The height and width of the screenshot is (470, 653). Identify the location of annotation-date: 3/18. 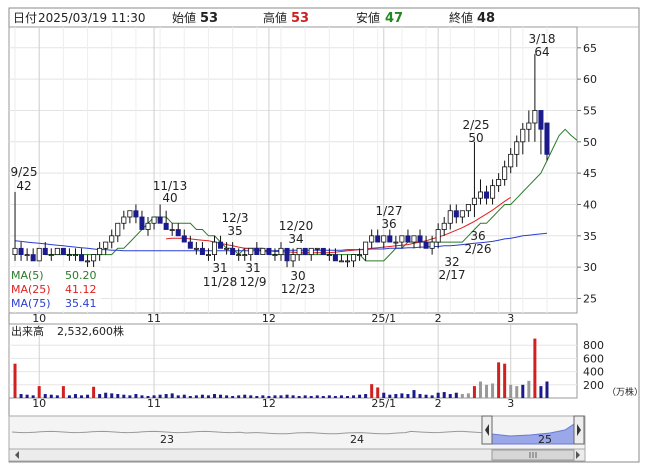
(542, 39).